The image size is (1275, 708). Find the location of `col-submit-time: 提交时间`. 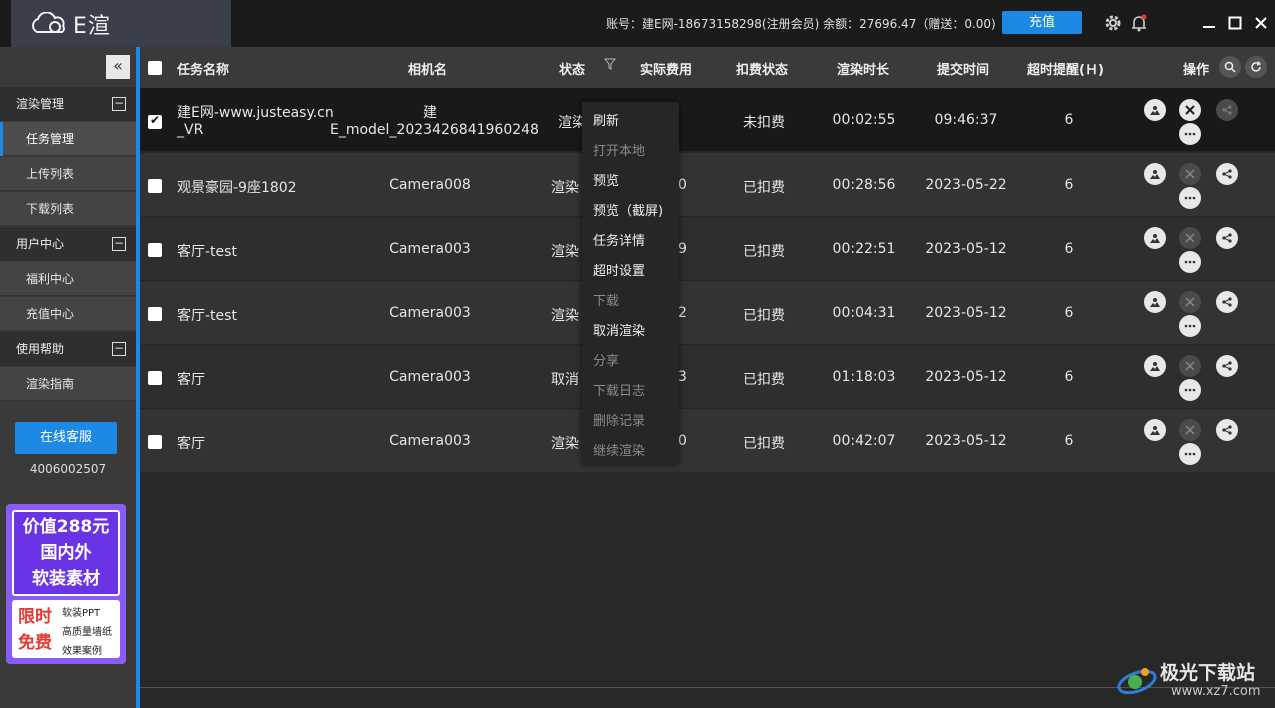

col-submit-time: 提交时间 is located at coordinates (963, 68).